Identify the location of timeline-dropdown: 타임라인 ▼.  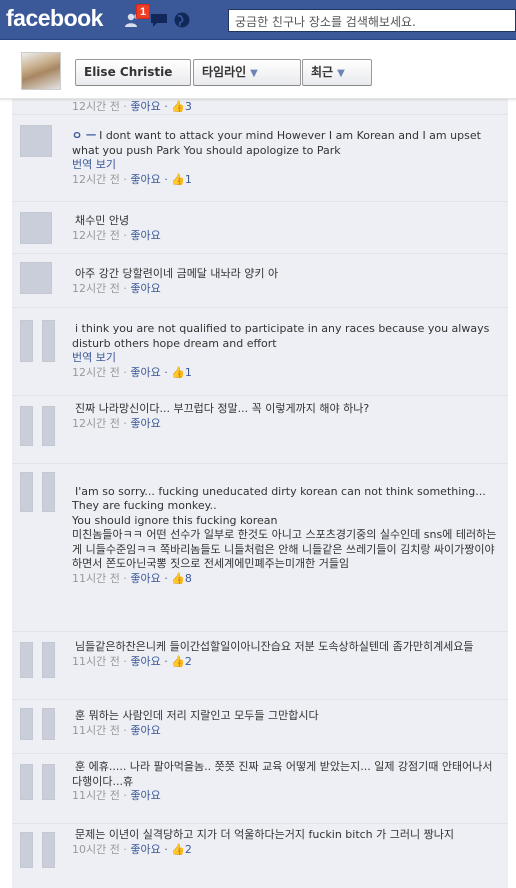
(247, 72).